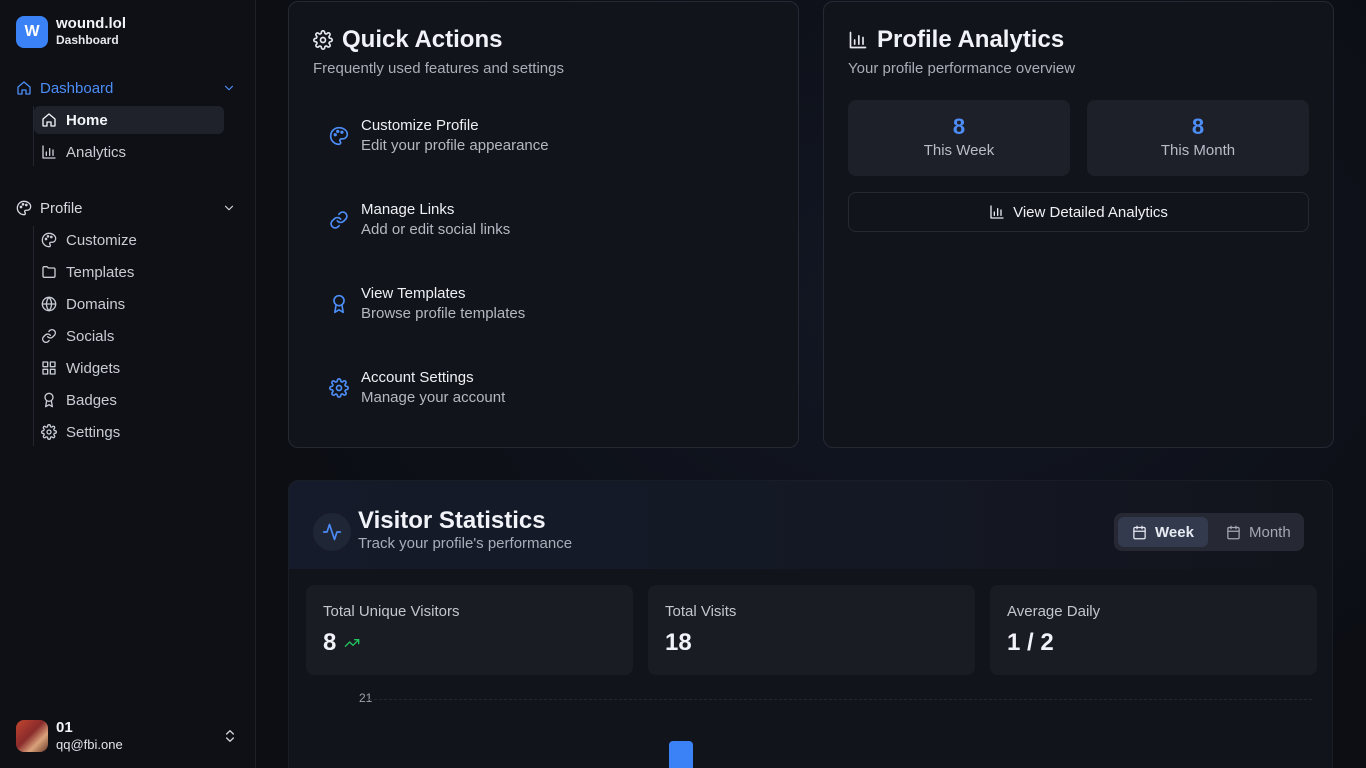  Describe the element at coordinates (129, 400) in the screenshot. I see `sidebar-item-badges: Badges` at that location.